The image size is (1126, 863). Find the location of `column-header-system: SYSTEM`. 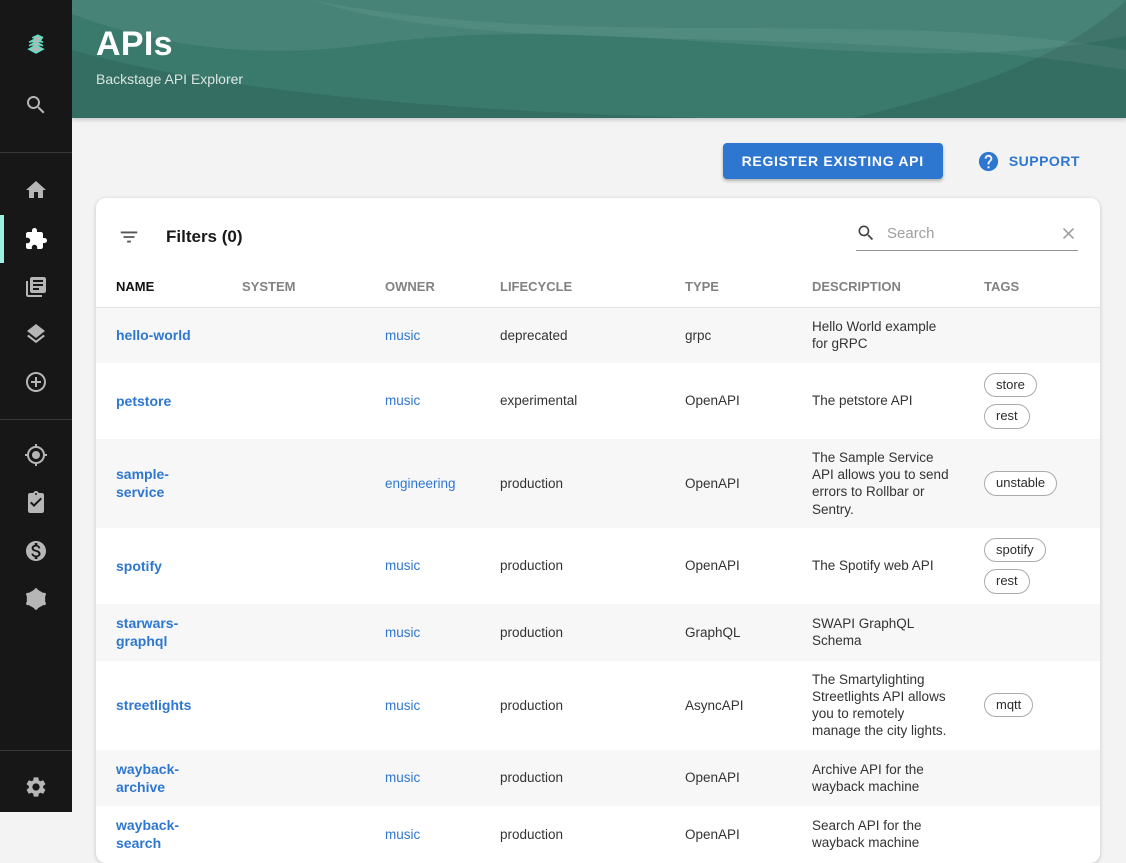

column-header-system: SYSTEM is located at coordinates (297, 288).